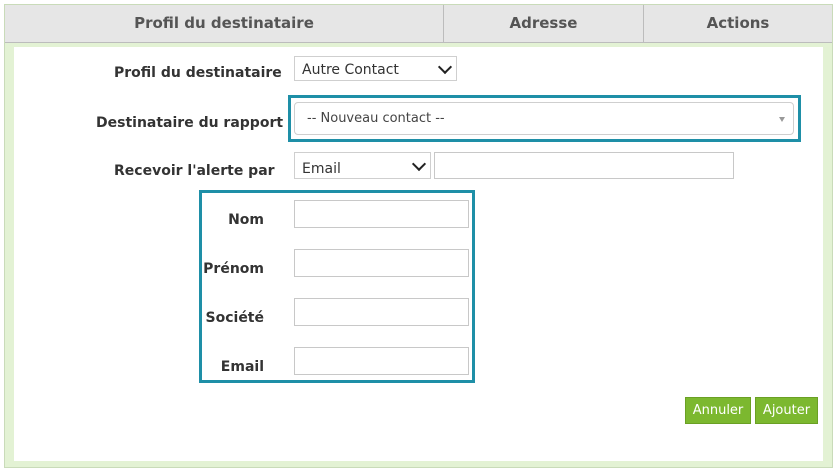 The width and height of the screenshot is (839, 475). Describe the element at coordinates (198, 73) in the screenshot. I see `profil-label: Profil du destinataire` at that location.